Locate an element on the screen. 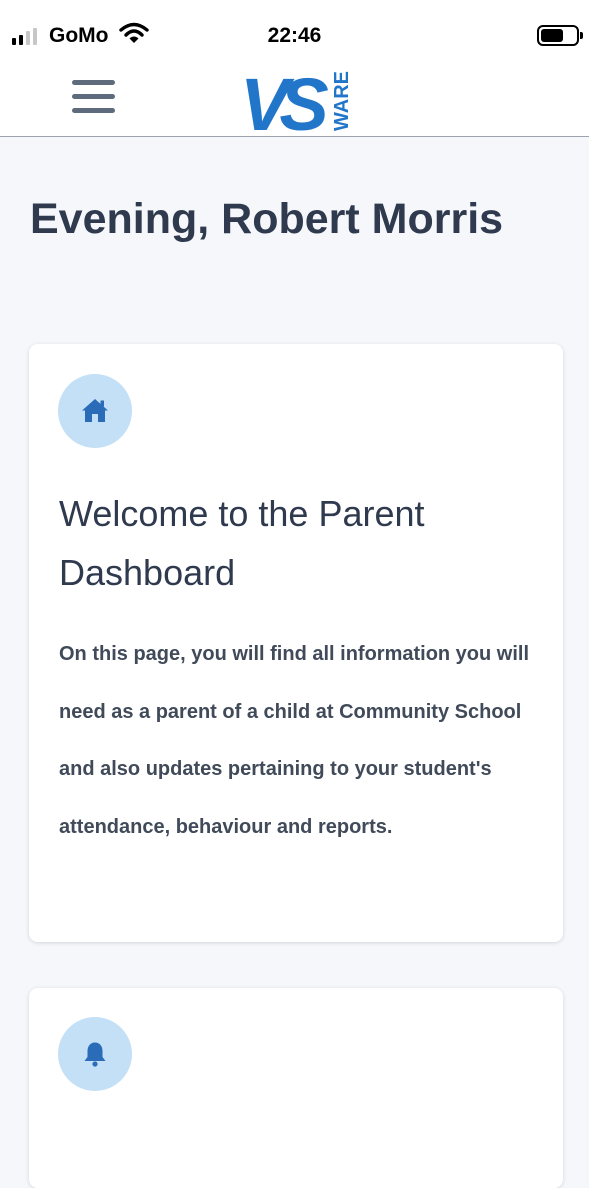 The height and width of the screenshot is (1188, 589). card-title: Welcome to the Parent Dashboard is located at coordinates (242, 543).